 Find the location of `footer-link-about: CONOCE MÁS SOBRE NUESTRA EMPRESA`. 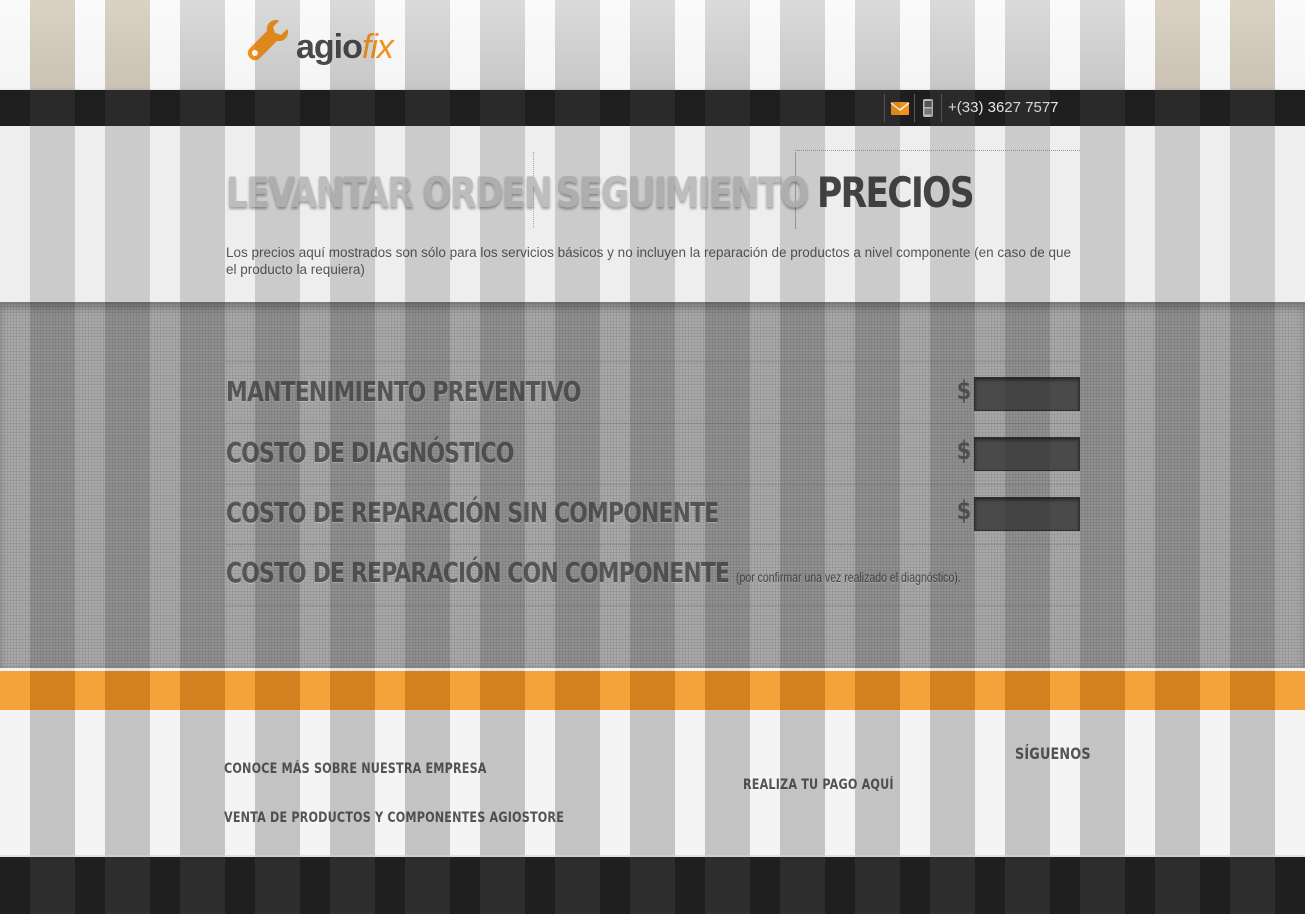

footer-link-about: CONOCE MÁS SOBRE NUESTRA EMPRESA is located at coordinates (355, 769).